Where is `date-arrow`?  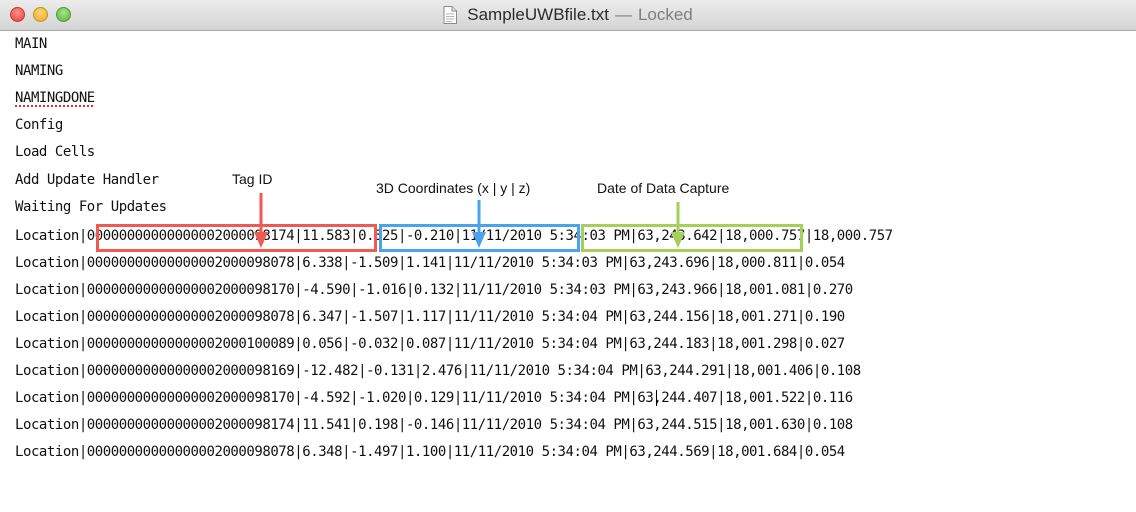 date-arrow is located at coordinates (678, 225).